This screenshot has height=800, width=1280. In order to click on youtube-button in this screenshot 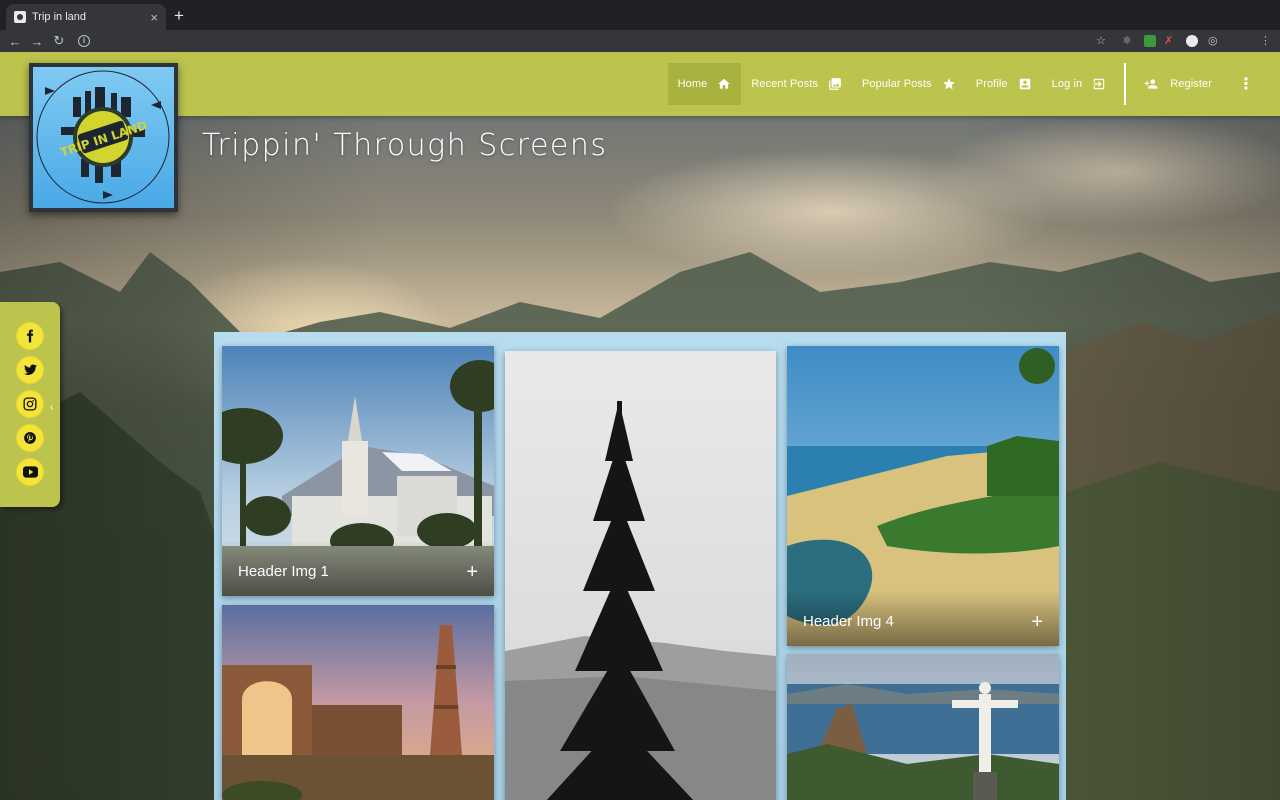, I will do `click(30, 472)`.